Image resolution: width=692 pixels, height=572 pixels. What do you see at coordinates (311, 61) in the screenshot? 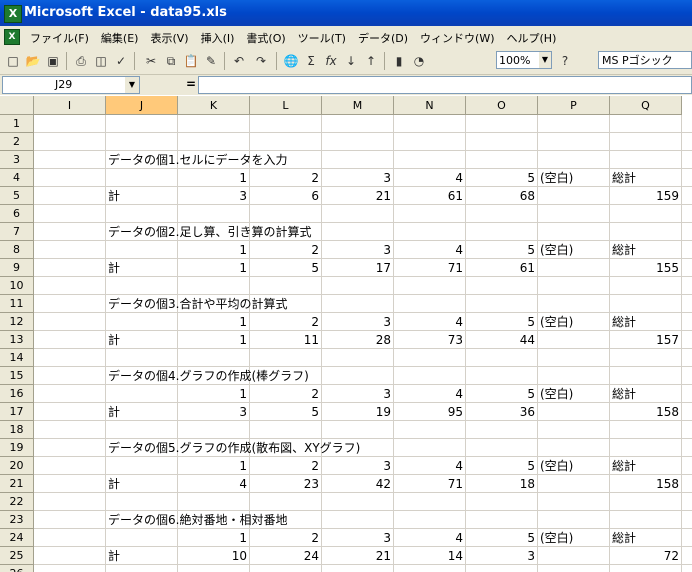
I see `autosum-icon: Σ` at bounding box center [311, 61].